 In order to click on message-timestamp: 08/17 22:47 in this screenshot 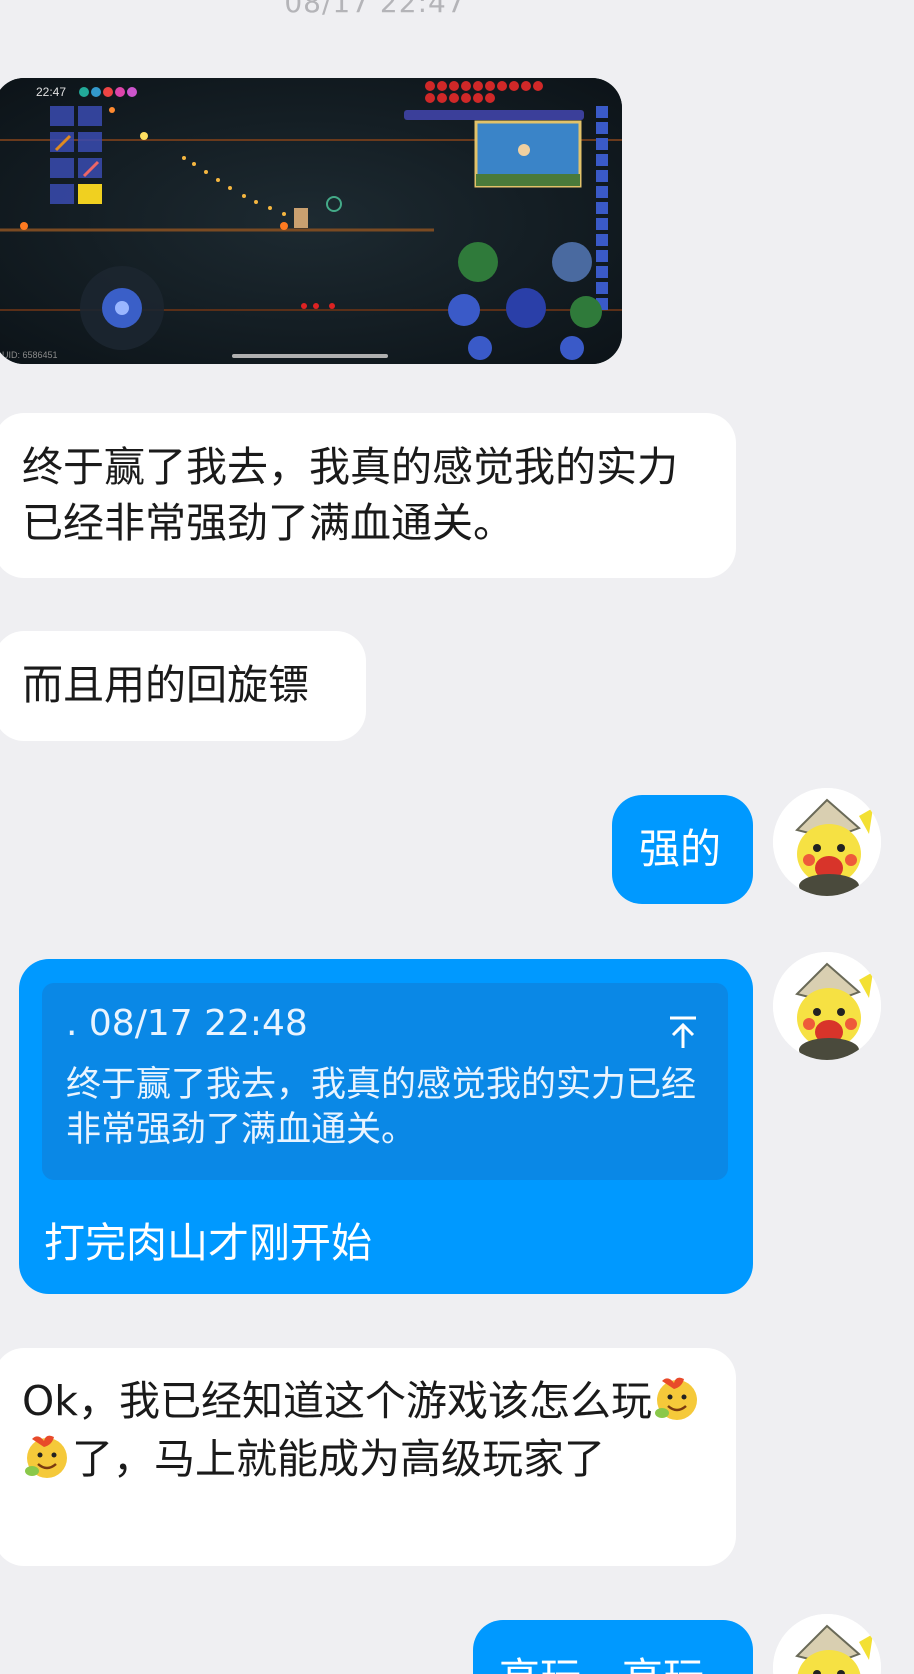, I will do `click(375, 9)`.